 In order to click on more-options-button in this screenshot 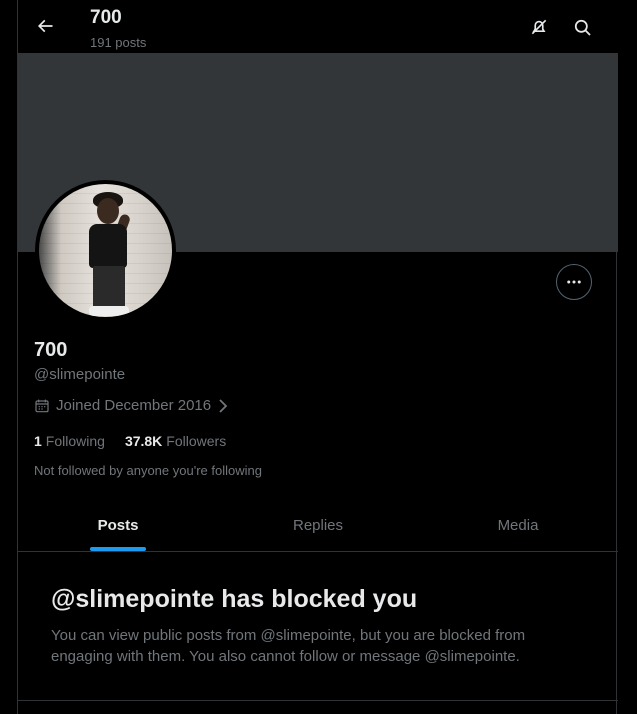, I will do `click(574, 282)`.